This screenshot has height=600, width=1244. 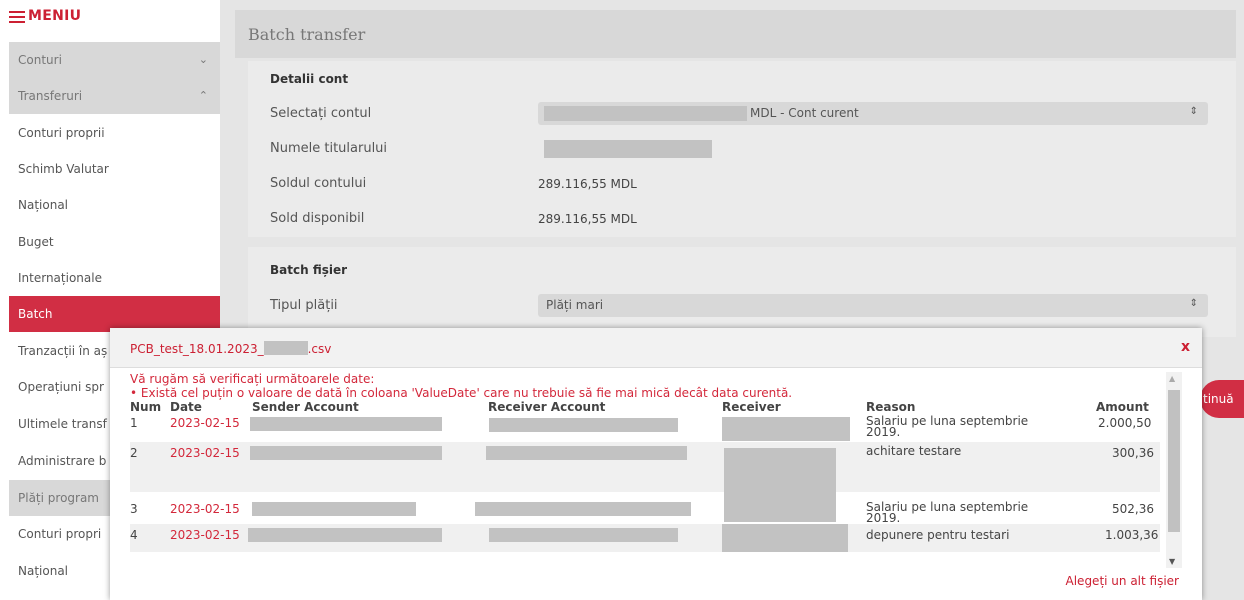 What do you see at coordinates (1122, 407) in the screenshot?
I see `col-header-amount: Amount` at bounding box center [1122, 407].